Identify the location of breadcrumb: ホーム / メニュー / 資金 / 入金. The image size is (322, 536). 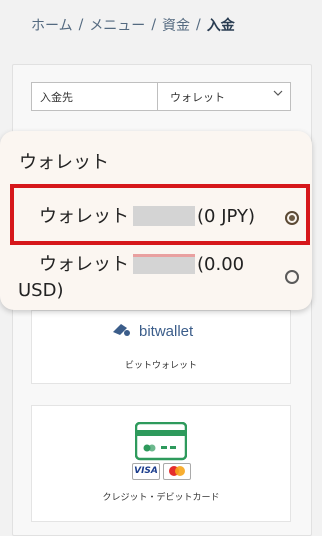
(133, 25).